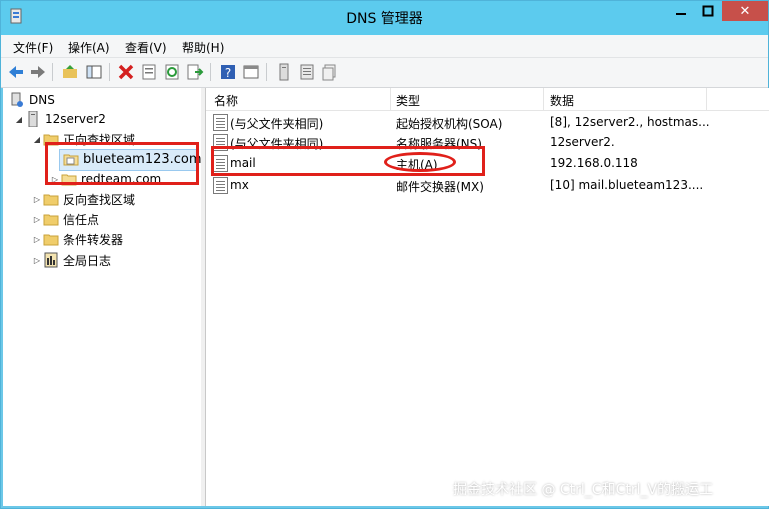 The height and width of the screenshot is (509, 769). What do you see at coordinates (16, 72) in the screenshot?
I see `back-icon` at bounding box center [16, 72].